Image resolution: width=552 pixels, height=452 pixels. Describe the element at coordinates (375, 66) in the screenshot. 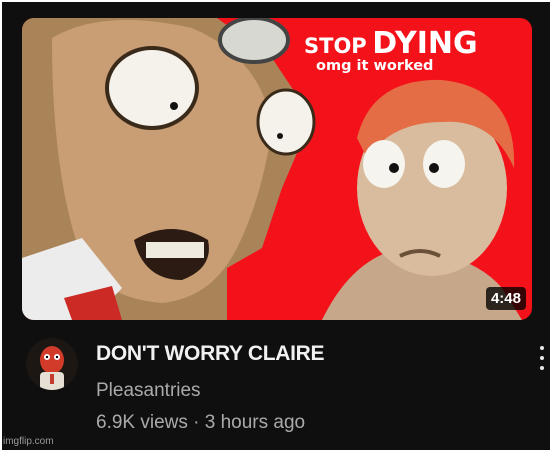

I see `thumbnail-subline: omg it worked` at that location.